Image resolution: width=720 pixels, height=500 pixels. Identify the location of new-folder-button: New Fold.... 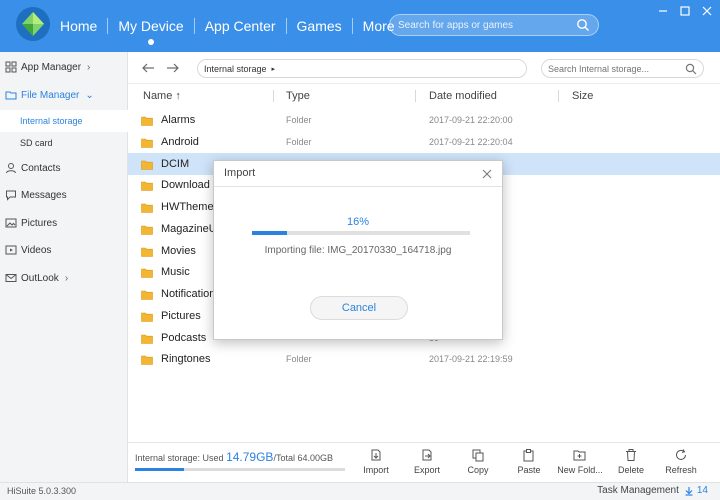
(580, 463).